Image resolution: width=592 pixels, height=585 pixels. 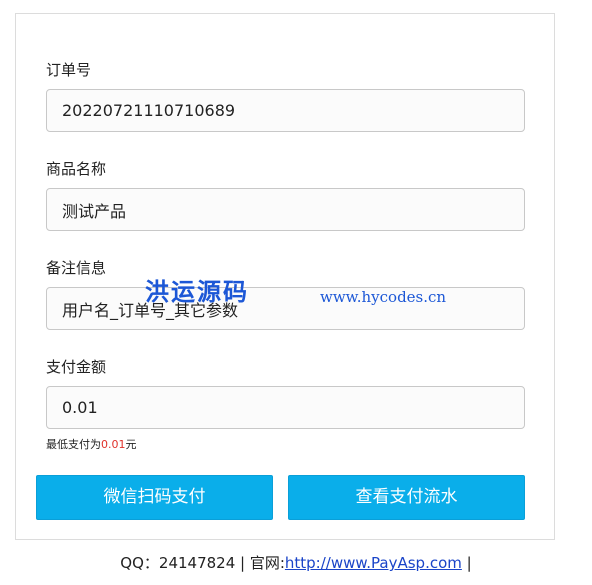 What do you see at coordinates (466, 563) in the screenshot?
I see `footer-trailing: |` at bounding box center [466, 563].